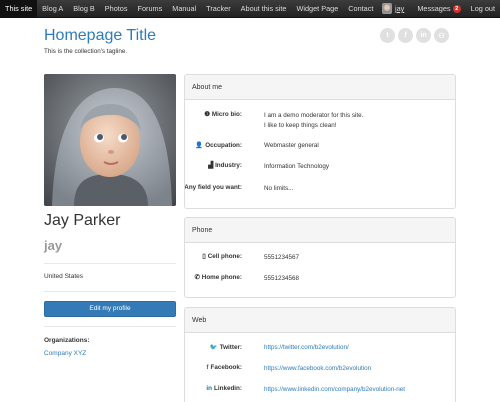  Describe the element at coordinates (441, 35) in the screenshot. I see `github-icon: ⚇` at that location.